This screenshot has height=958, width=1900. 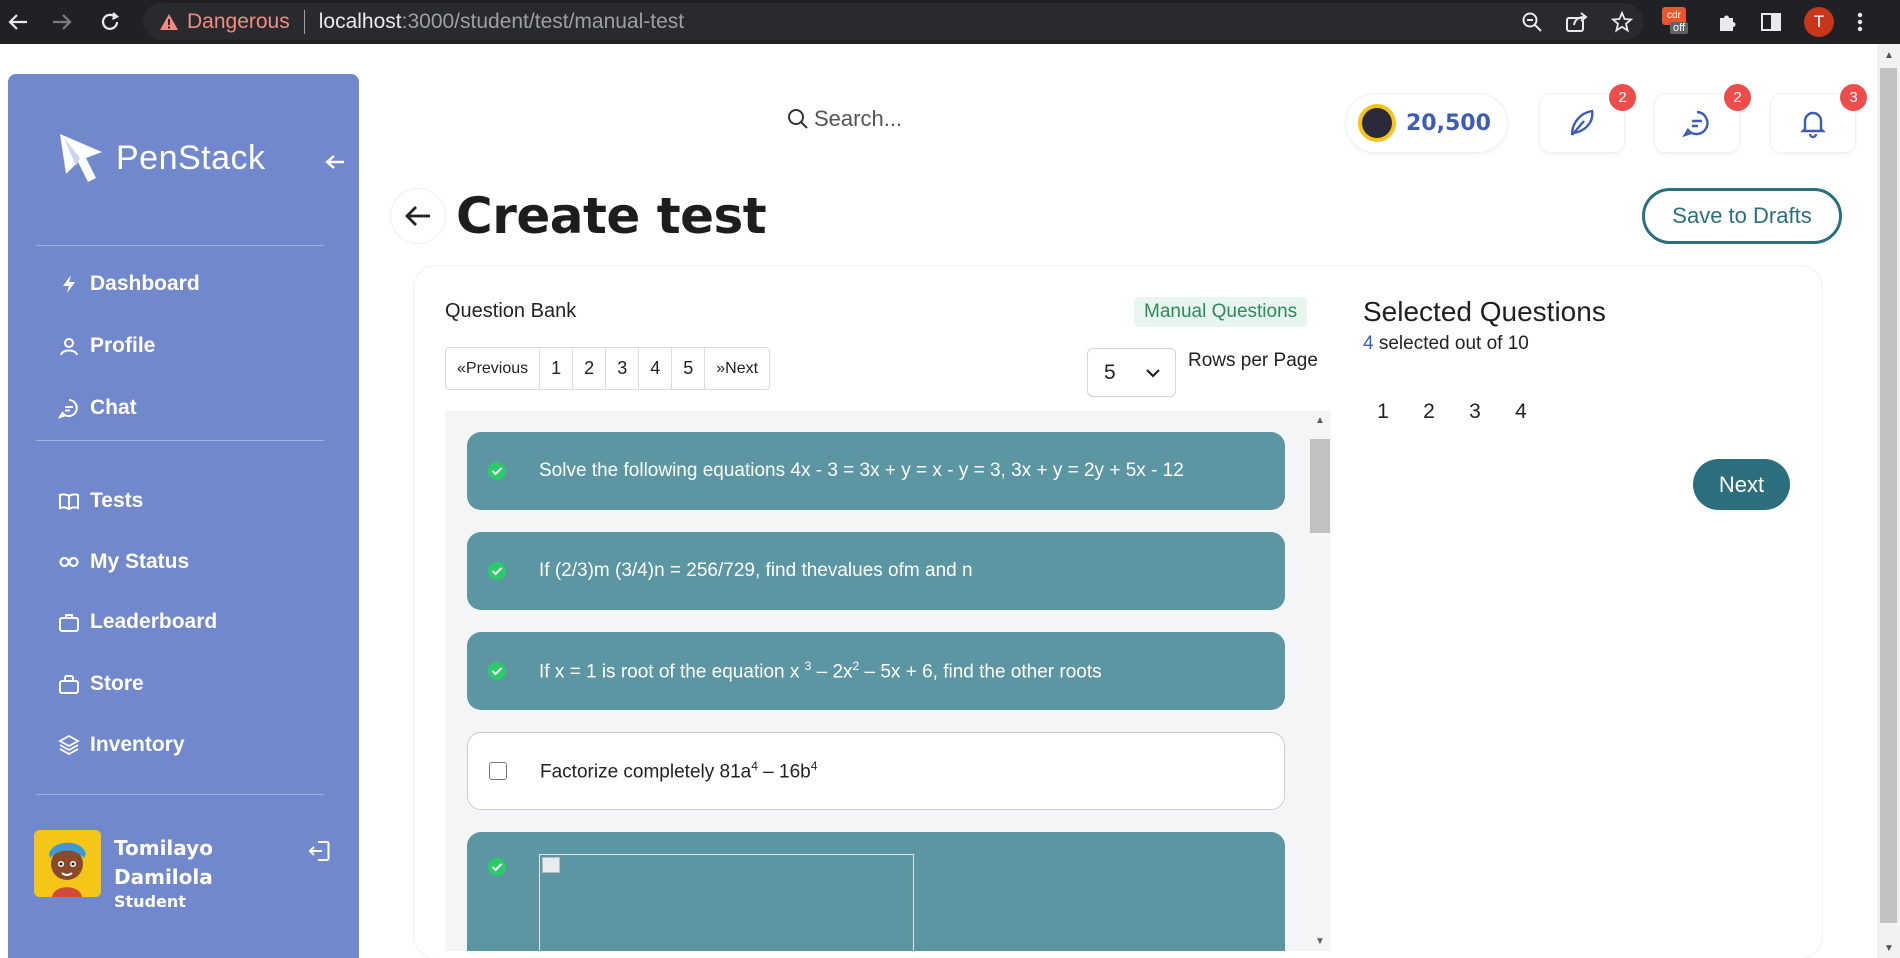 What do you see at coordinates (191, 157) in the screenshot?
I see `logo-text: PenStack` at bounding box center [191, 157].